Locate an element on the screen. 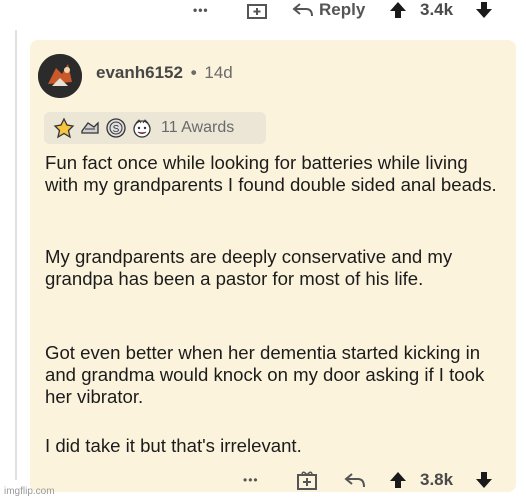 This screenshot has height=499, width=526. avatar is located at coordinates (60, 76).